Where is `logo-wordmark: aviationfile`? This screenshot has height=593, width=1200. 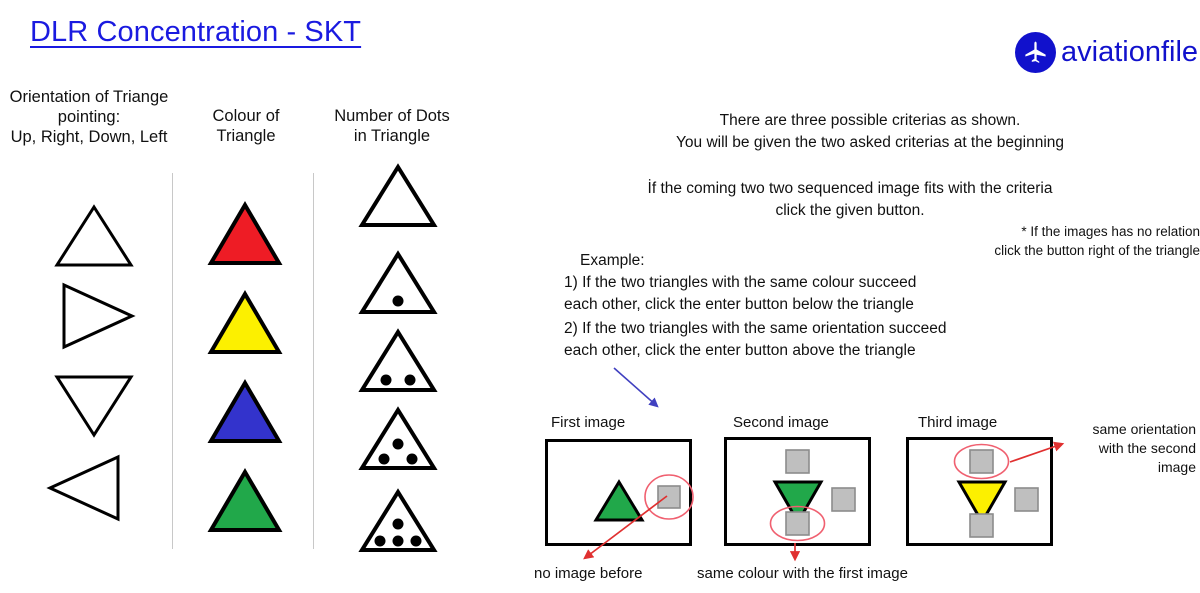 logo-wordmark: aviationfile is located at coordinates (1130, 52).